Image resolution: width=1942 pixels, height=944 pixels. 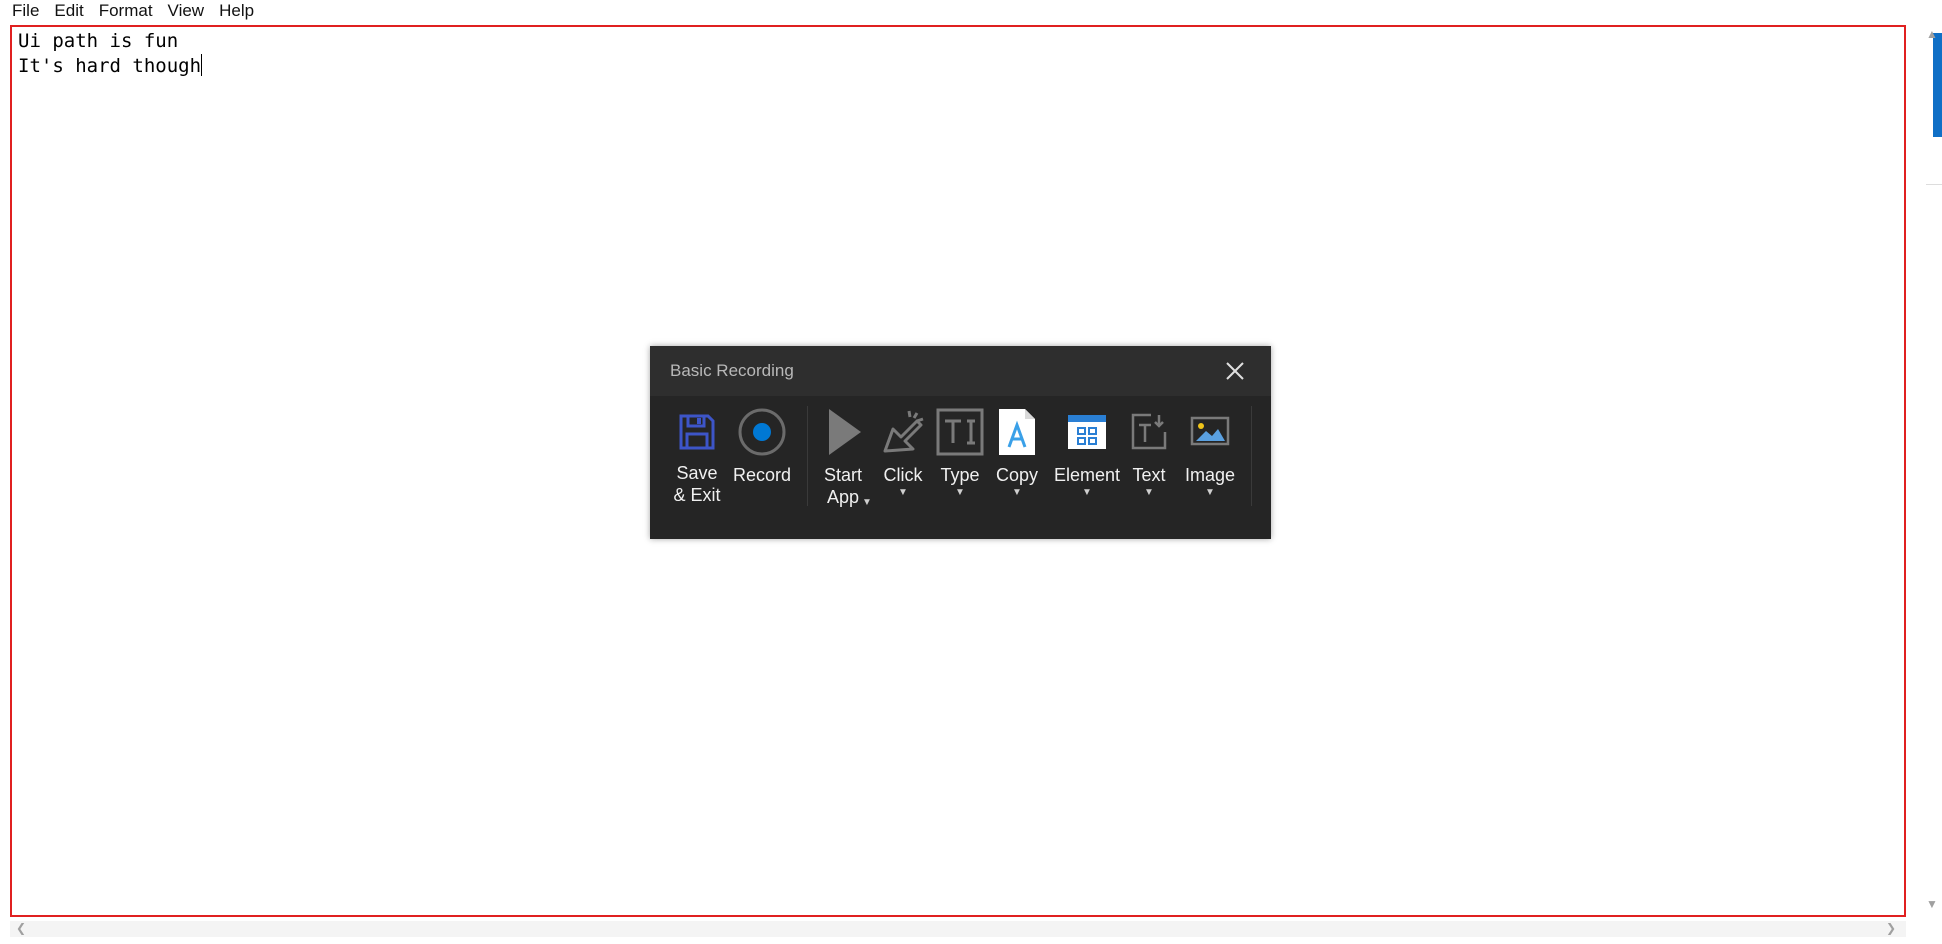 I want to click on save-exit-button: Save & Exit, so click(x=697, y=466).